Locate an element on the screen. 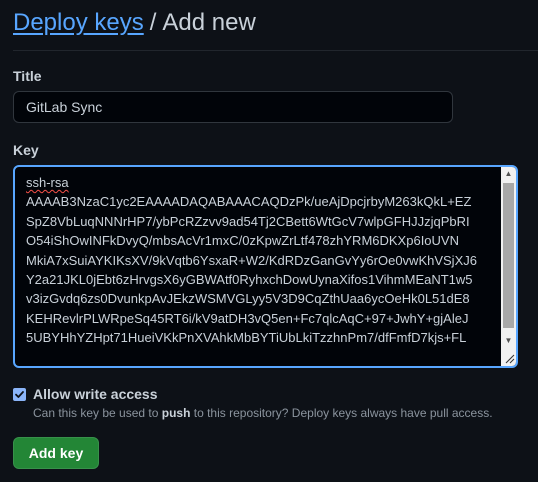 The height and width of the screenshot is (482, 538). scroll-up-arrow-icon: ▲ is located at coordinates (508, 174).